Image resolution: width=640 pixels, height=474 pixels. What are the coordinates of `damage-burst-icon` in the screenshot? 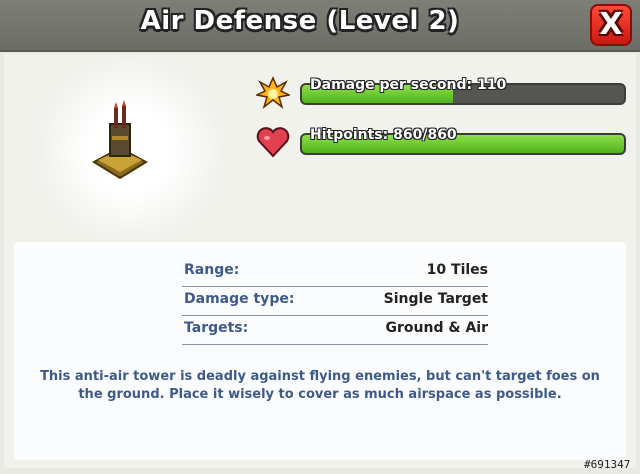 It's located at (273, 95).